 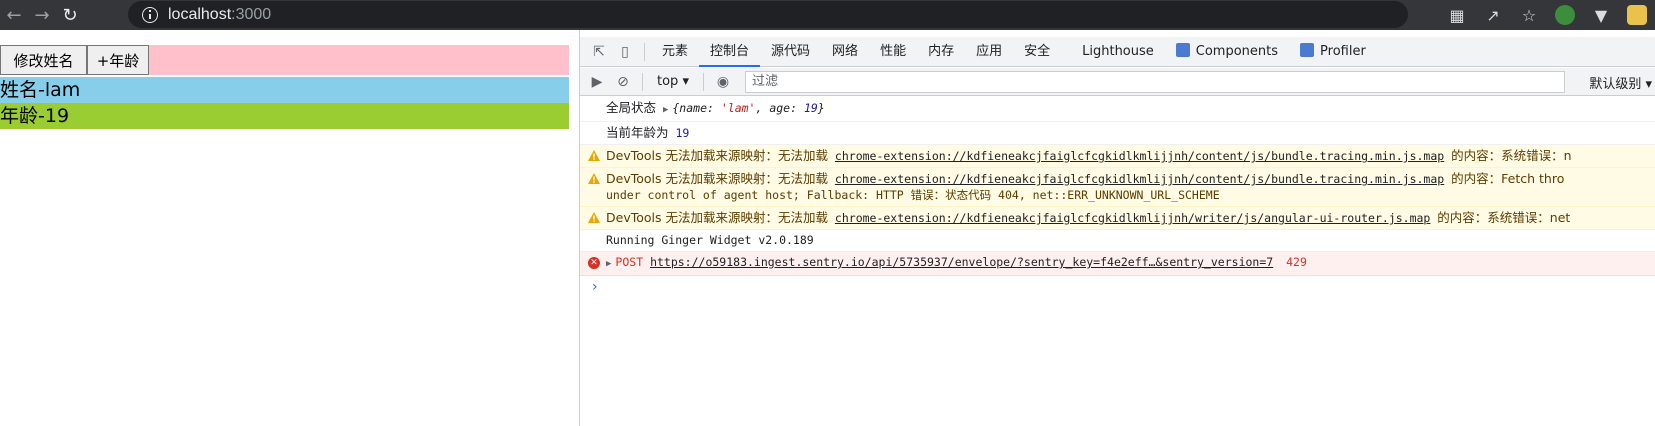 I want to click on tab-components-label: Components, so click(x=1237, y=51).